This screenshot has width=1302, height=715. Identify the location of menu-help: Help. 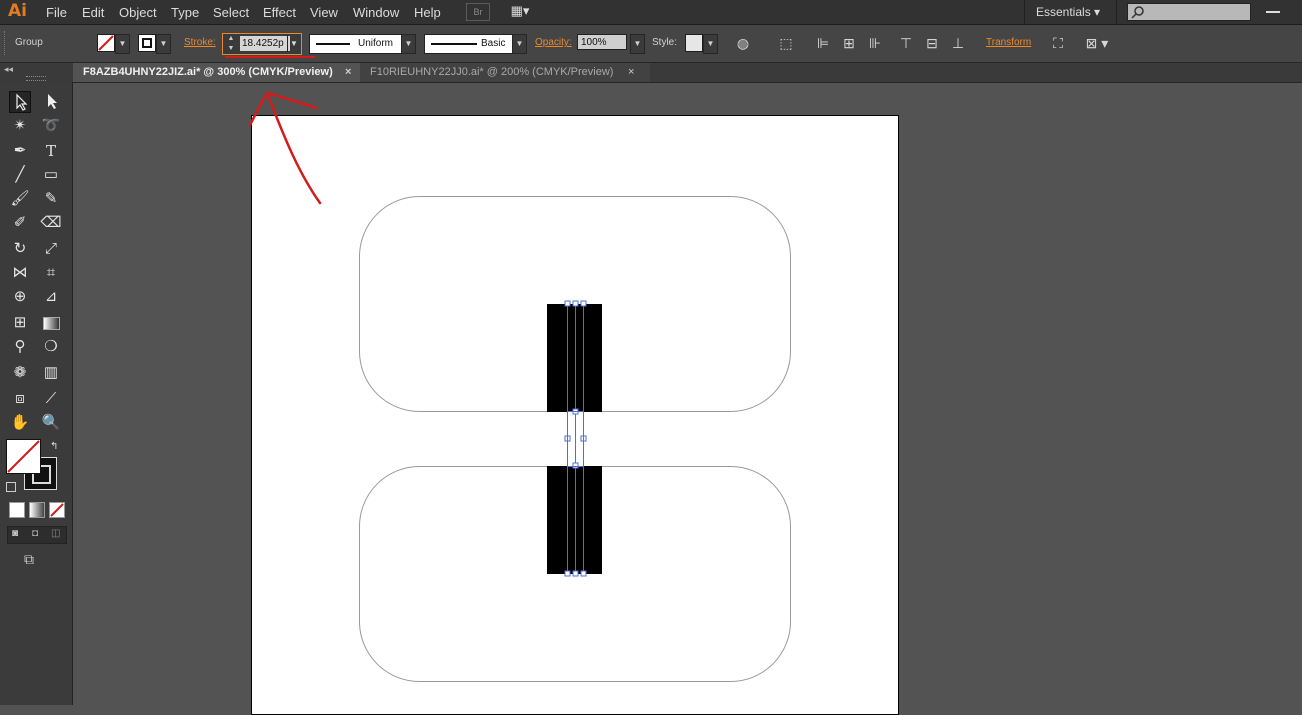
(427, 12).